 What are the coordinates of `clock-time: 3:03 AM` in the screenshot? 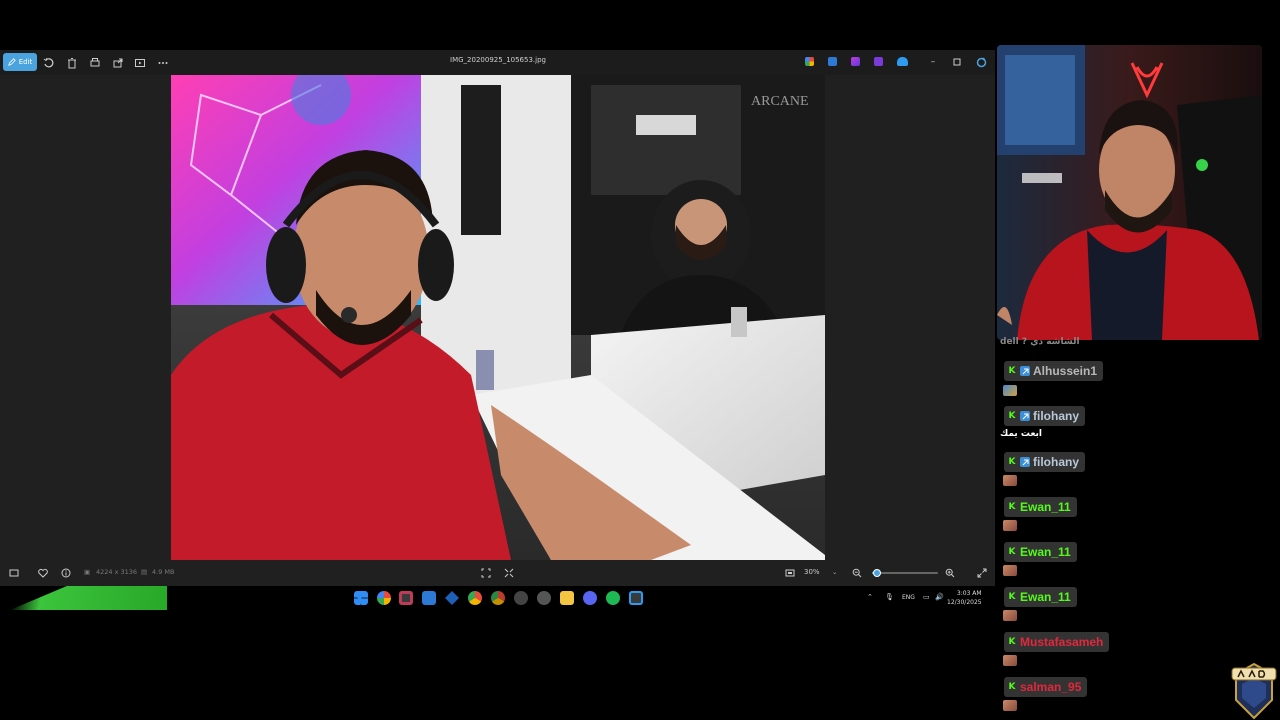 It's located at (969, 593).